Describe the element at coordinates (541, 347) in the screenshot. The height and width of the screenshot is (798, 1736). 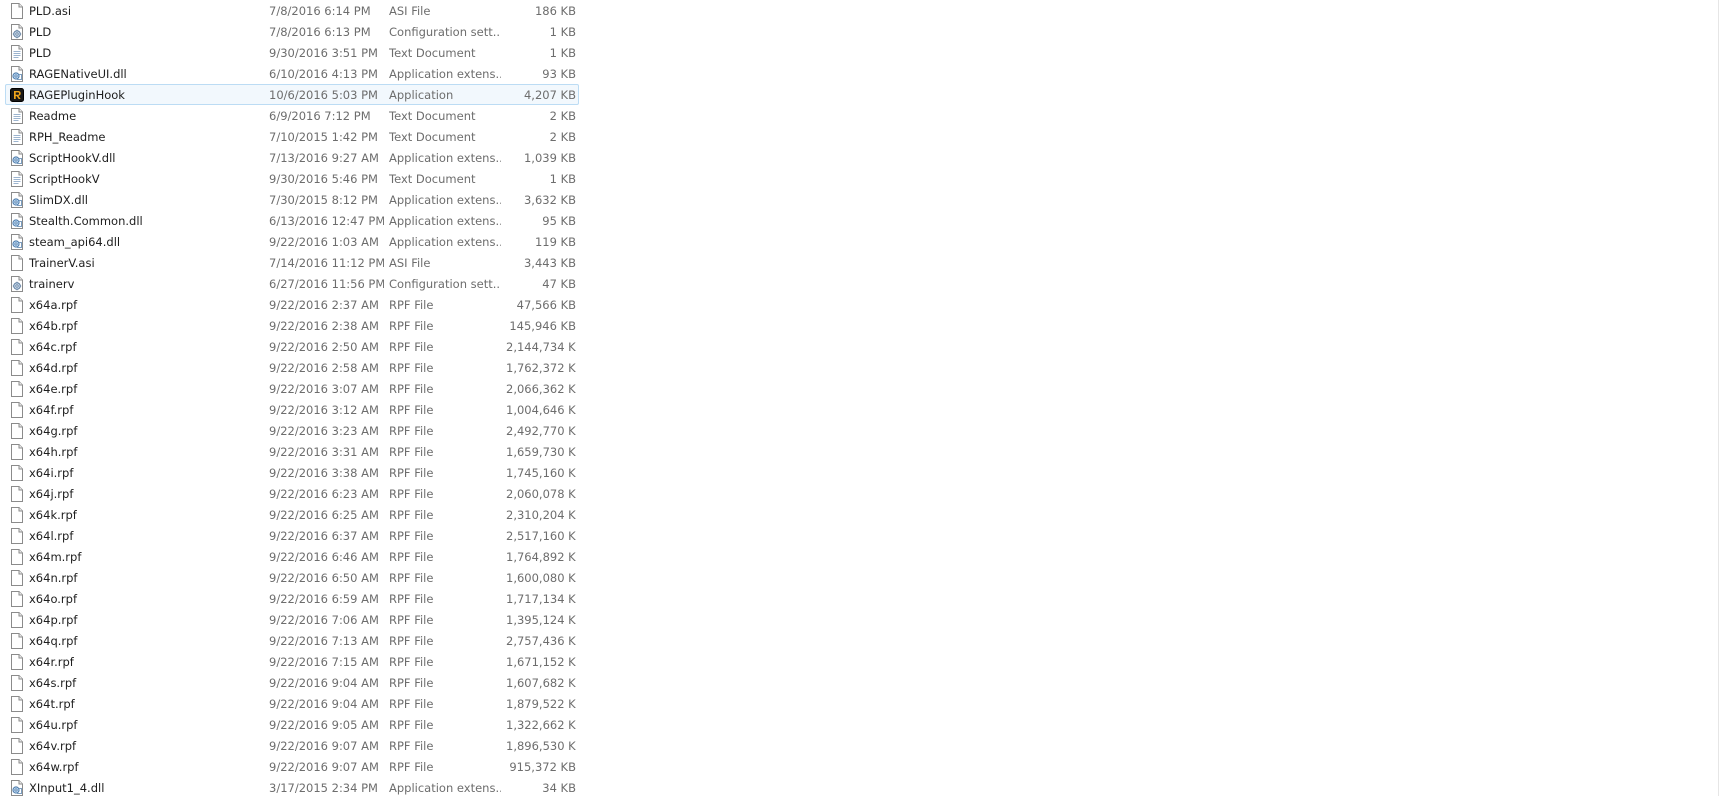
I see `file-size: 2,144,734 KB` at that location.